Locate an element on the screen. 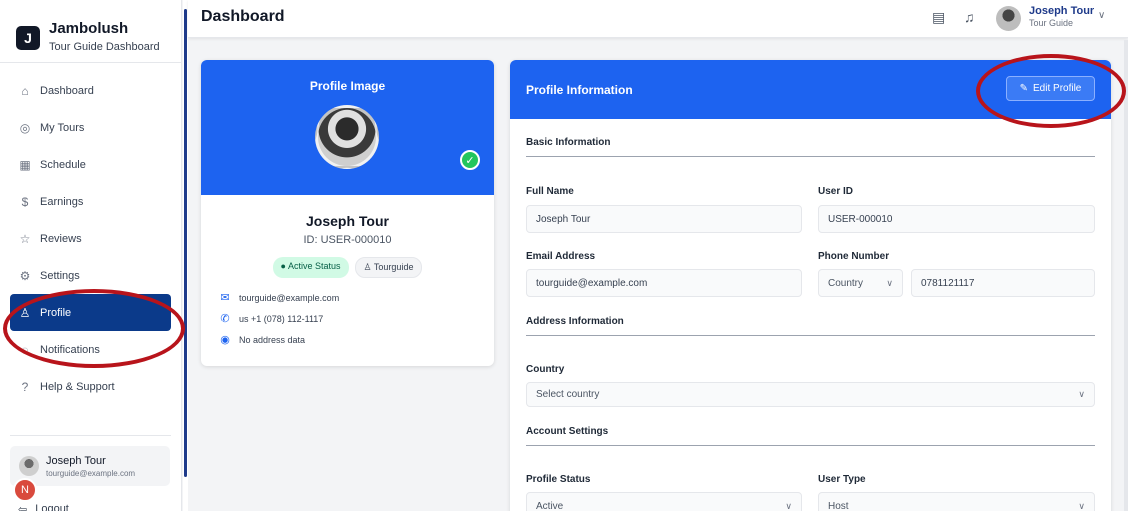  profile-status-label: Profile Status is located at coordinates (558, 479).